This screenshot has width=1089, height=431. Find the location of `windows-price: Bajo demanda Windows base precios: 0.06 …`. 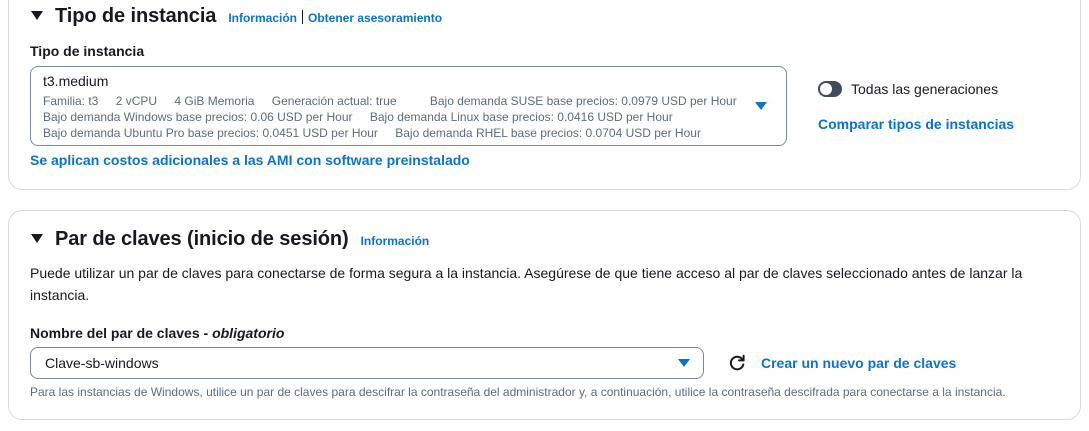

windows-price: Bajo demanda Windows base precios: 0.06 … is located at coordinates (198, 117).